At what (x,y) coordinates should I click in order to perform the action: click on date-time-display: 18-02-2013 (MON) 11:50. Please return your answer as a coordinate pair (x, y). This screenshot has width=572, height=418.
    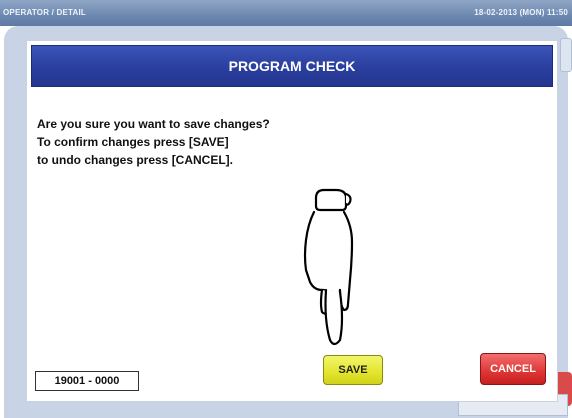
    Looking at the image, I should click on (521, 12).